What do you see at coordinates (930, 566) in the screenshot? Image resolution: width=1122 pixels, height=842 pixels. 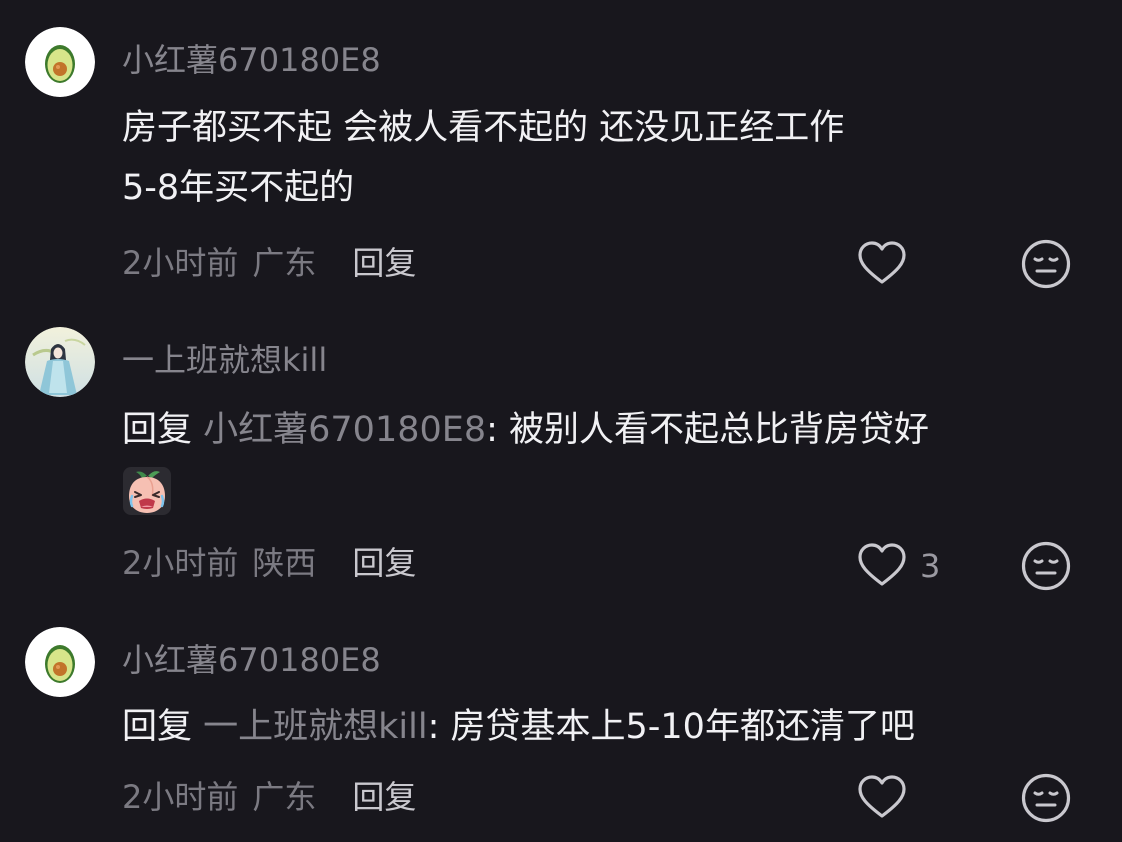 I see `like-count: 3` at bounding box center [930, 566].